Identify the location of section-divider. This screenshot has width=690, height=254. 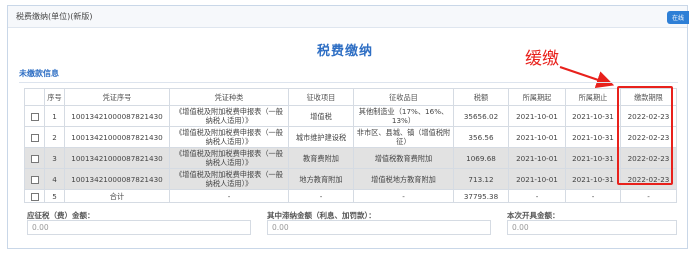
(348, 82).